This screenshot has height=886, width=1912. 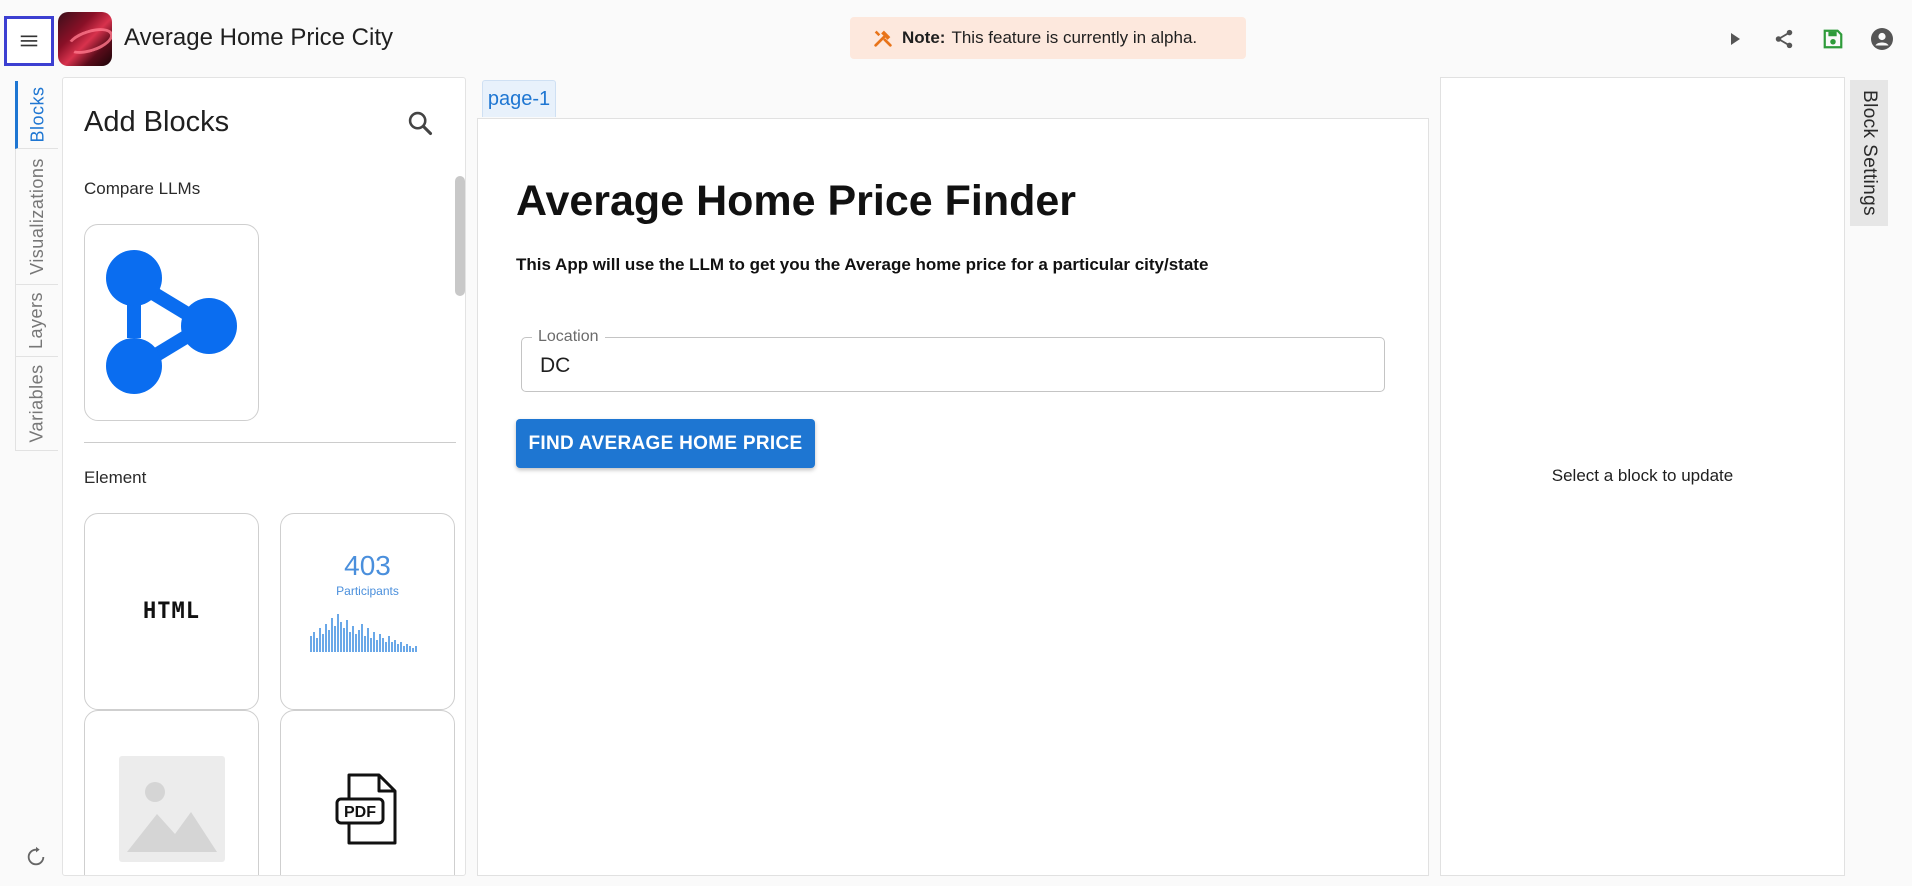 I want to click on menu-button, so click(x=29, y=41).